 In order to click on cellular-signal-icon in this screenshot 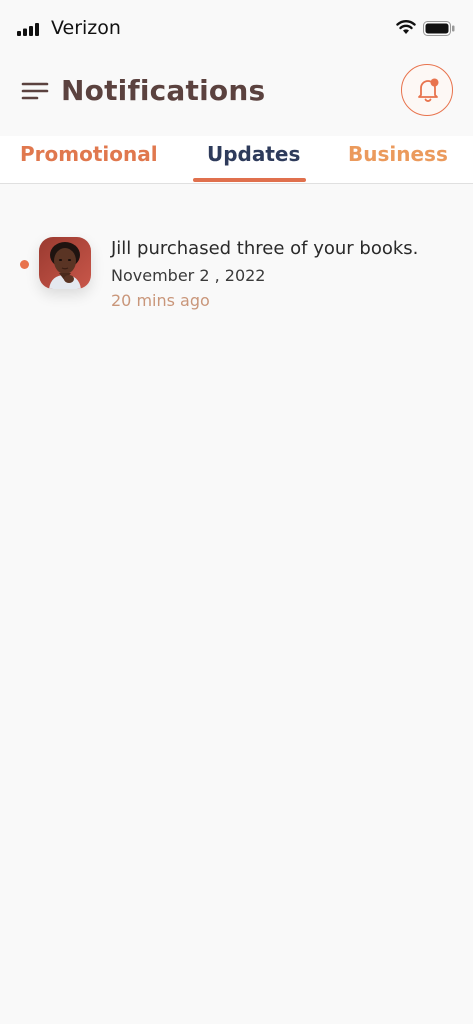, I will do `click(28, 29)`.